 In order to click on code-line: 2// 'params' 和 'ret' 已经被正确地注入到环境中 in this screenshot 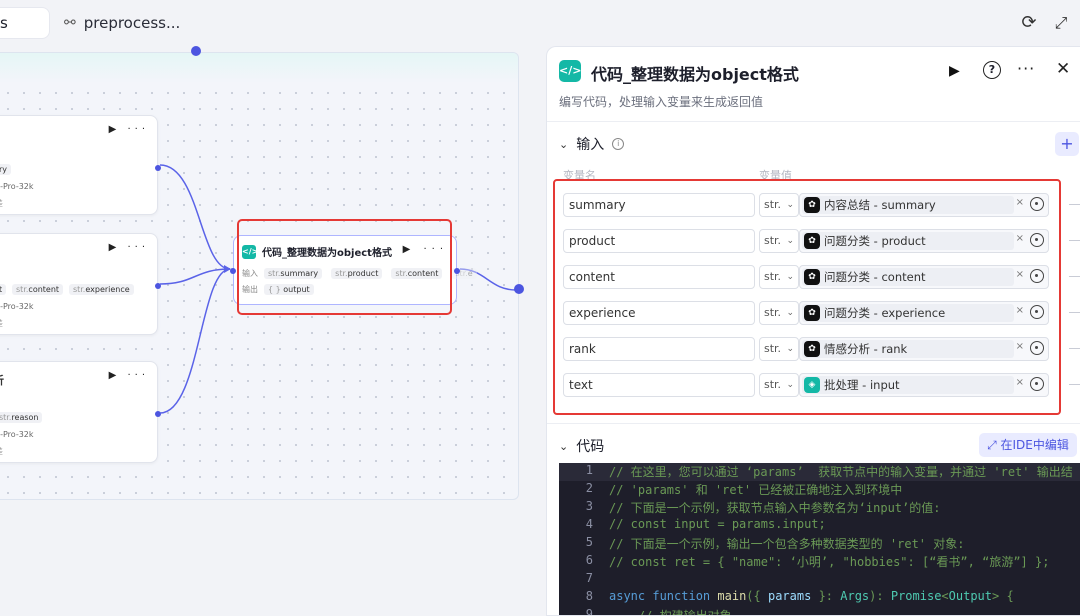, I will do `click(744, 489)`.